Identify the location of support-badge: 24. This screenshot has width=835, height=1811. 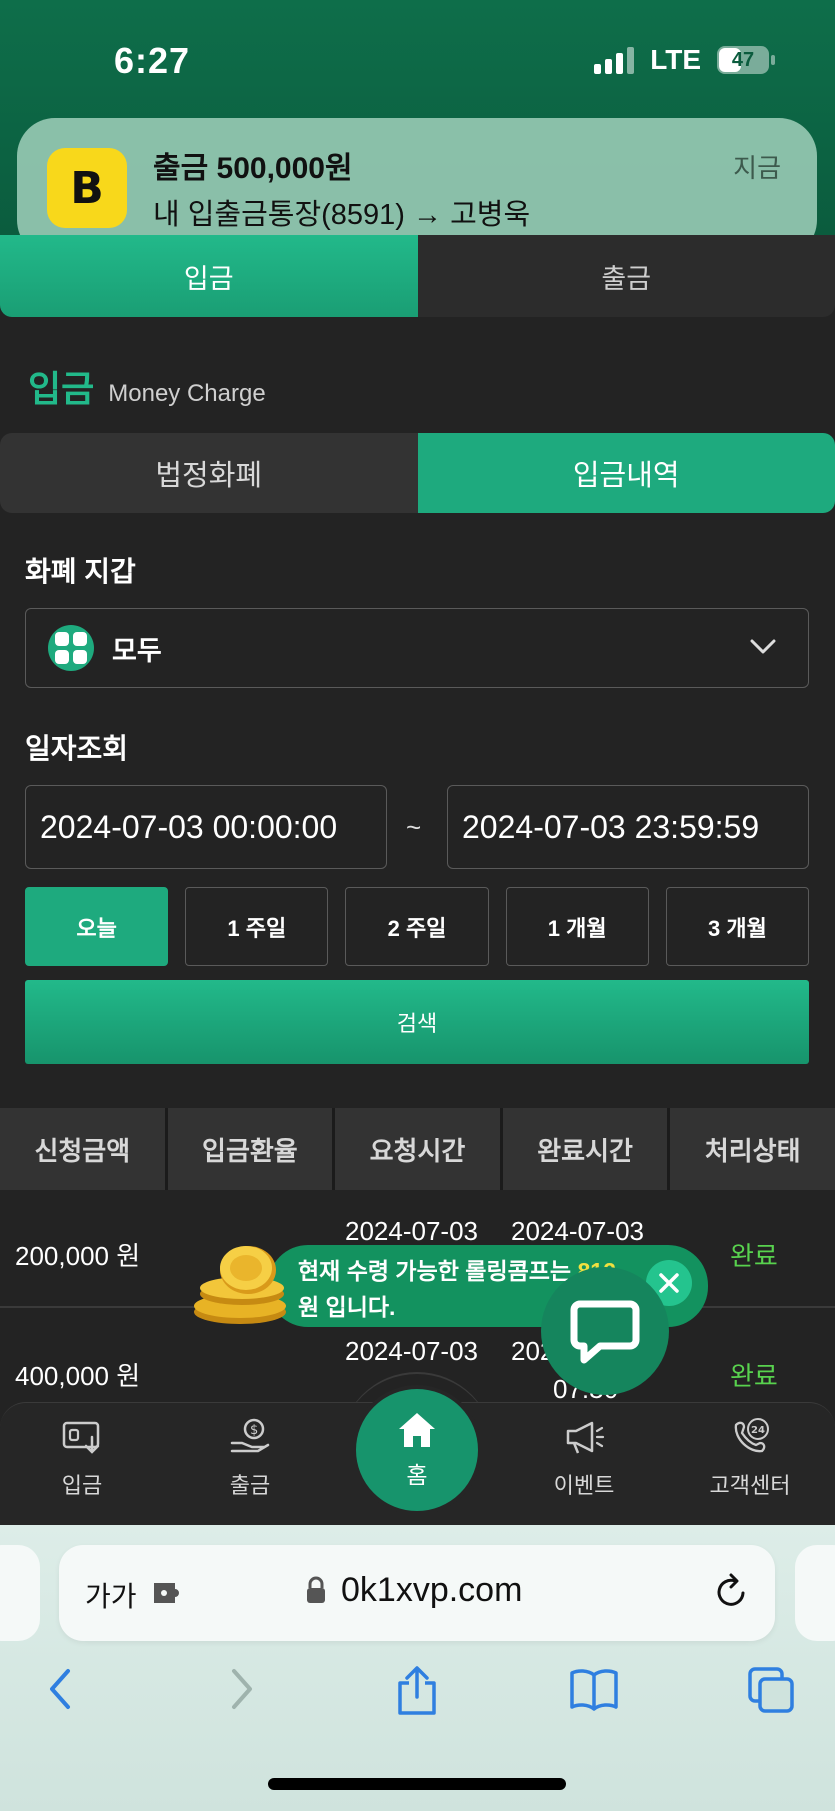
(758, 1430).